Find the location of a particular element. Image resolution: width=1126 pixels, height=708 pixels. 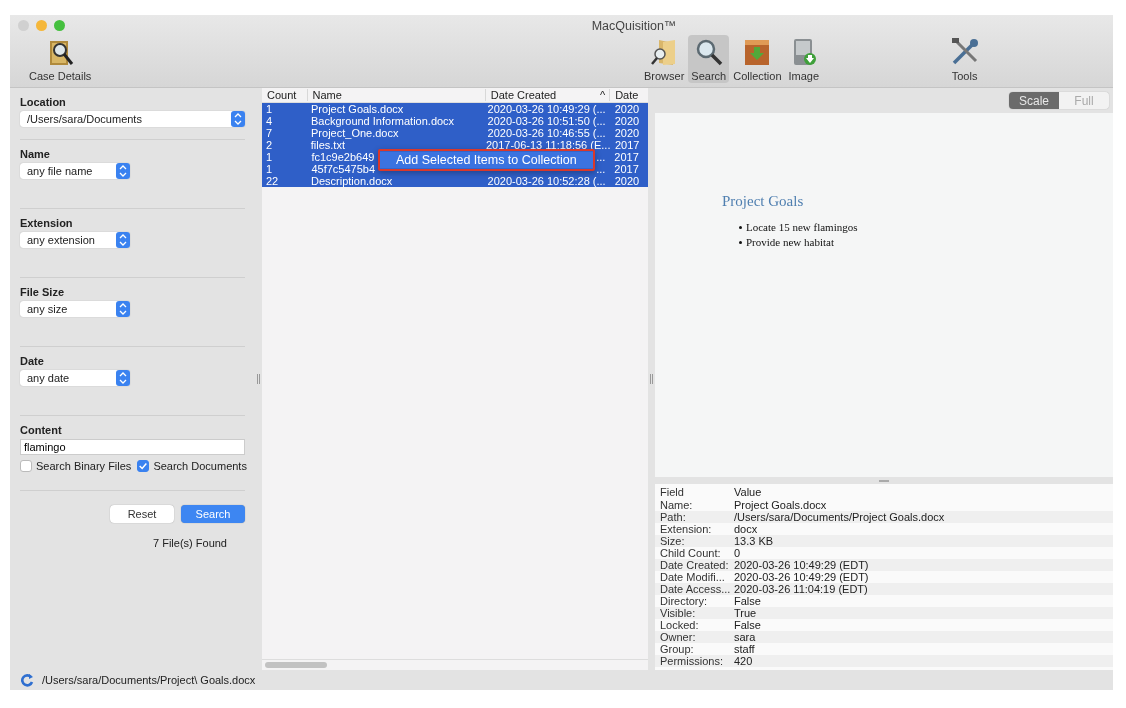

field-name: Date Created: is located at coordinates (695, 565).